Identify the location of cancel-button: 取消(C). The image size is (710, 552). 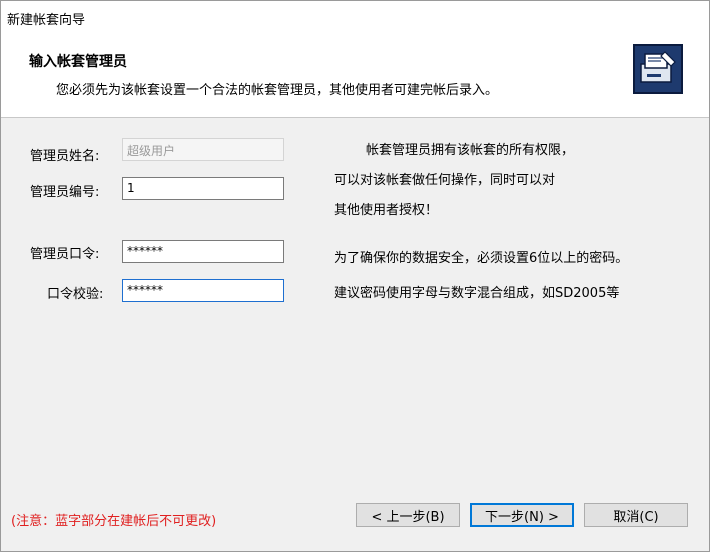
(636, 515).